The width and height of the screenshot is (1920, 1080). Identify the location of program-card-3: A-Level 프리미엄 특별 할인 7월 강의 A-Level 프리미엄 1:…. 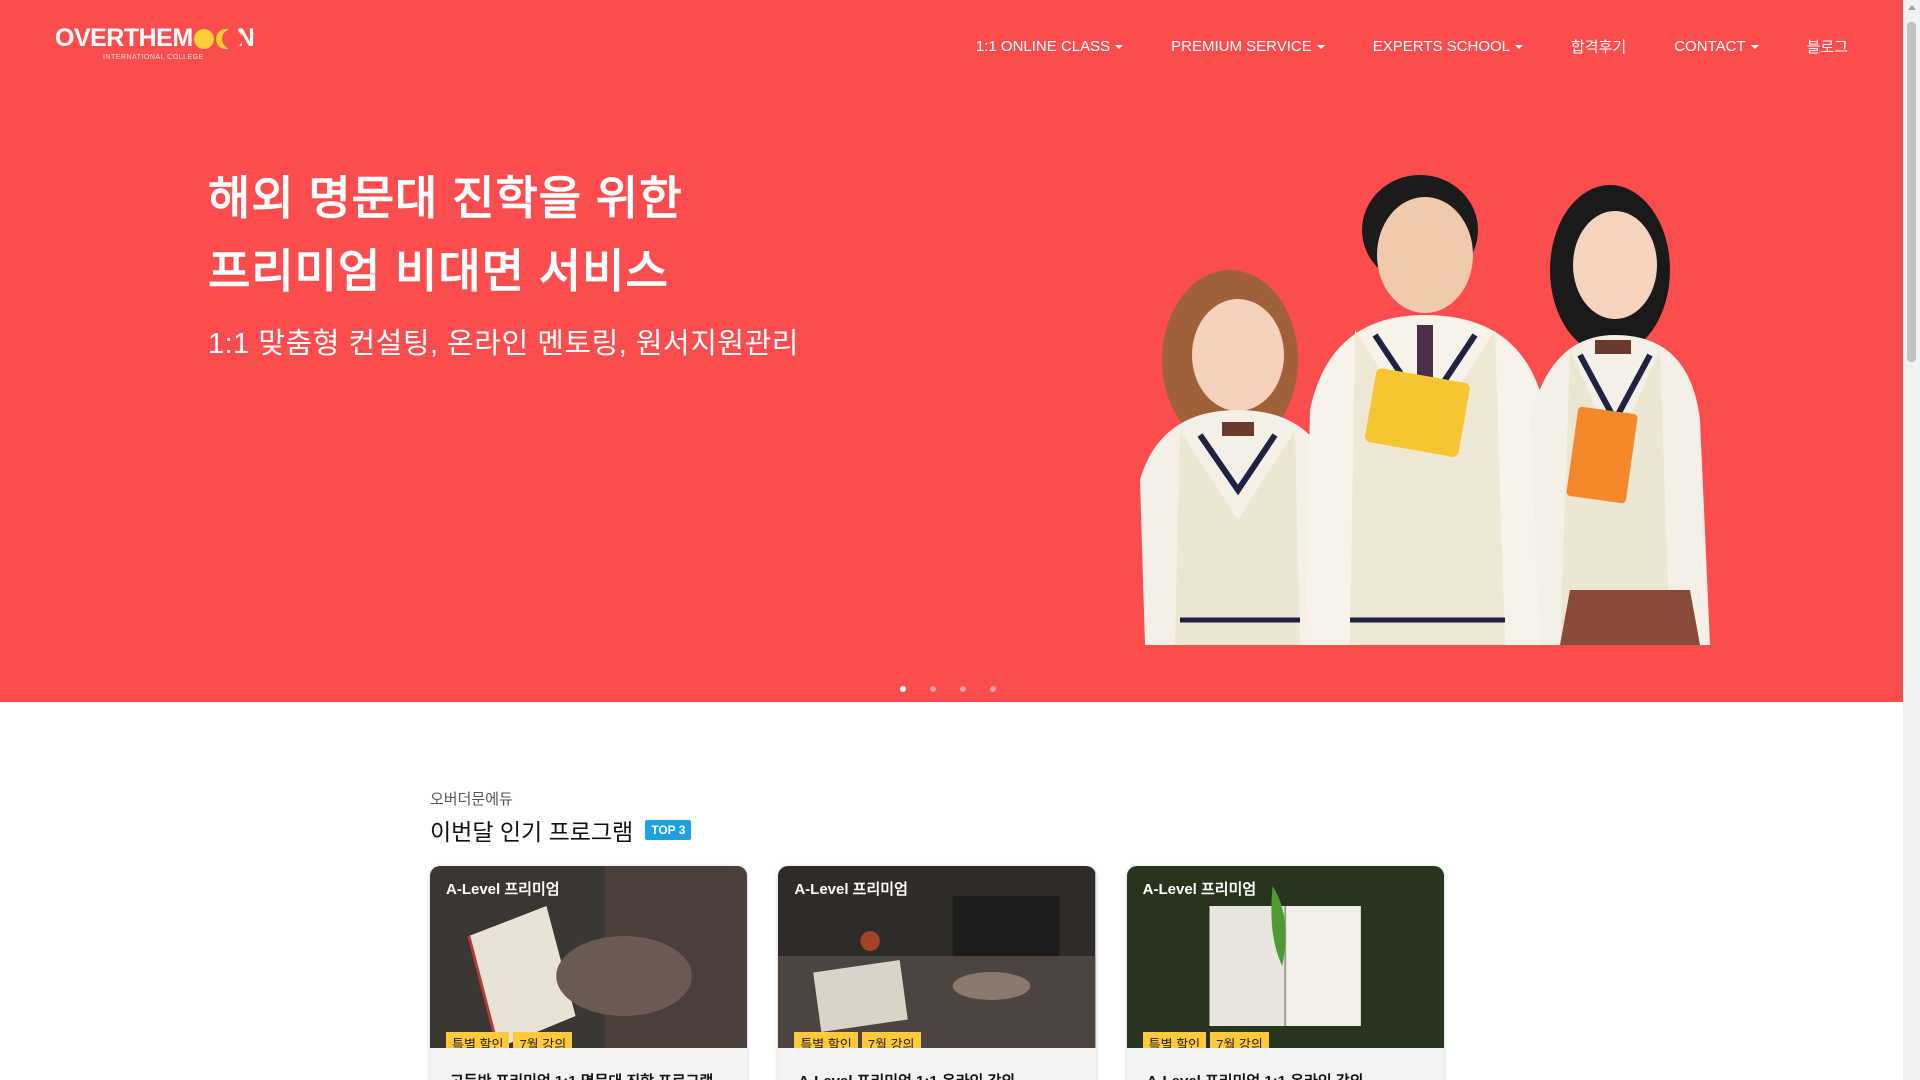
(1285, 973).